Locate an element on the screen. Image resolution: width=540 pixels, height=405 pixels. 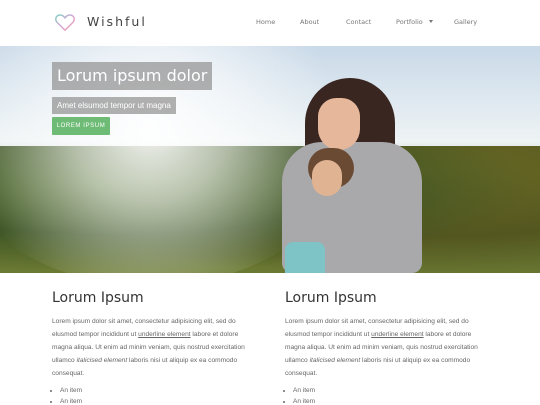
hero-cta-button: LOREM IPSUM is located at coordinates (81, 126).